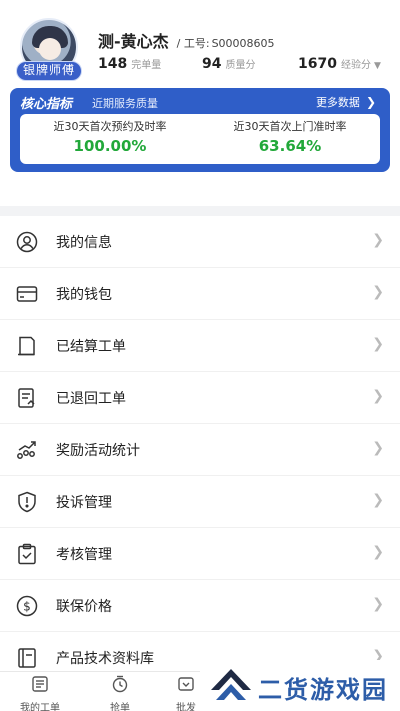  Describe the element at coordinates (27, 294) in the screenshot. I see `wallet-icon` at that location.